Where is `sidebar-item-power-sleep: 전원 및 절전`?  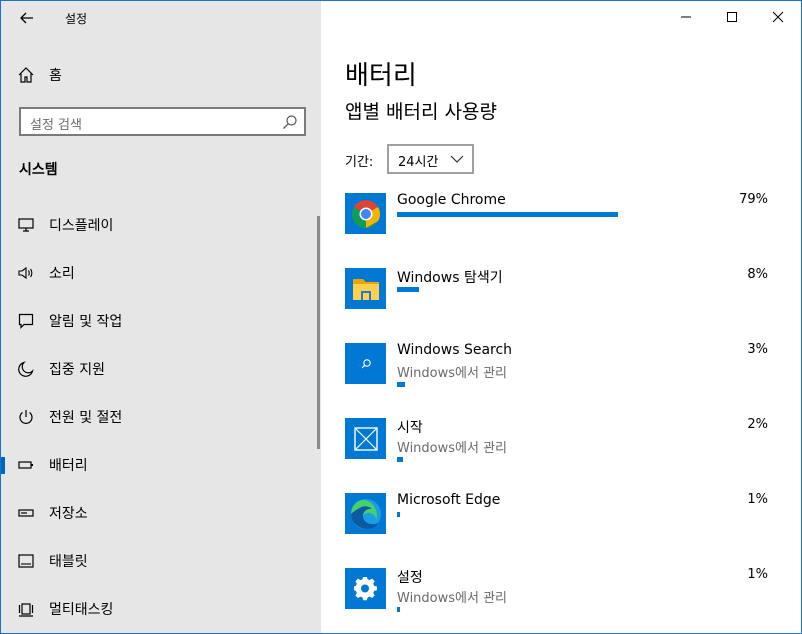
sidebar-item-power-sleep: 전원 및 절전 is located at coordinates (161, 417).